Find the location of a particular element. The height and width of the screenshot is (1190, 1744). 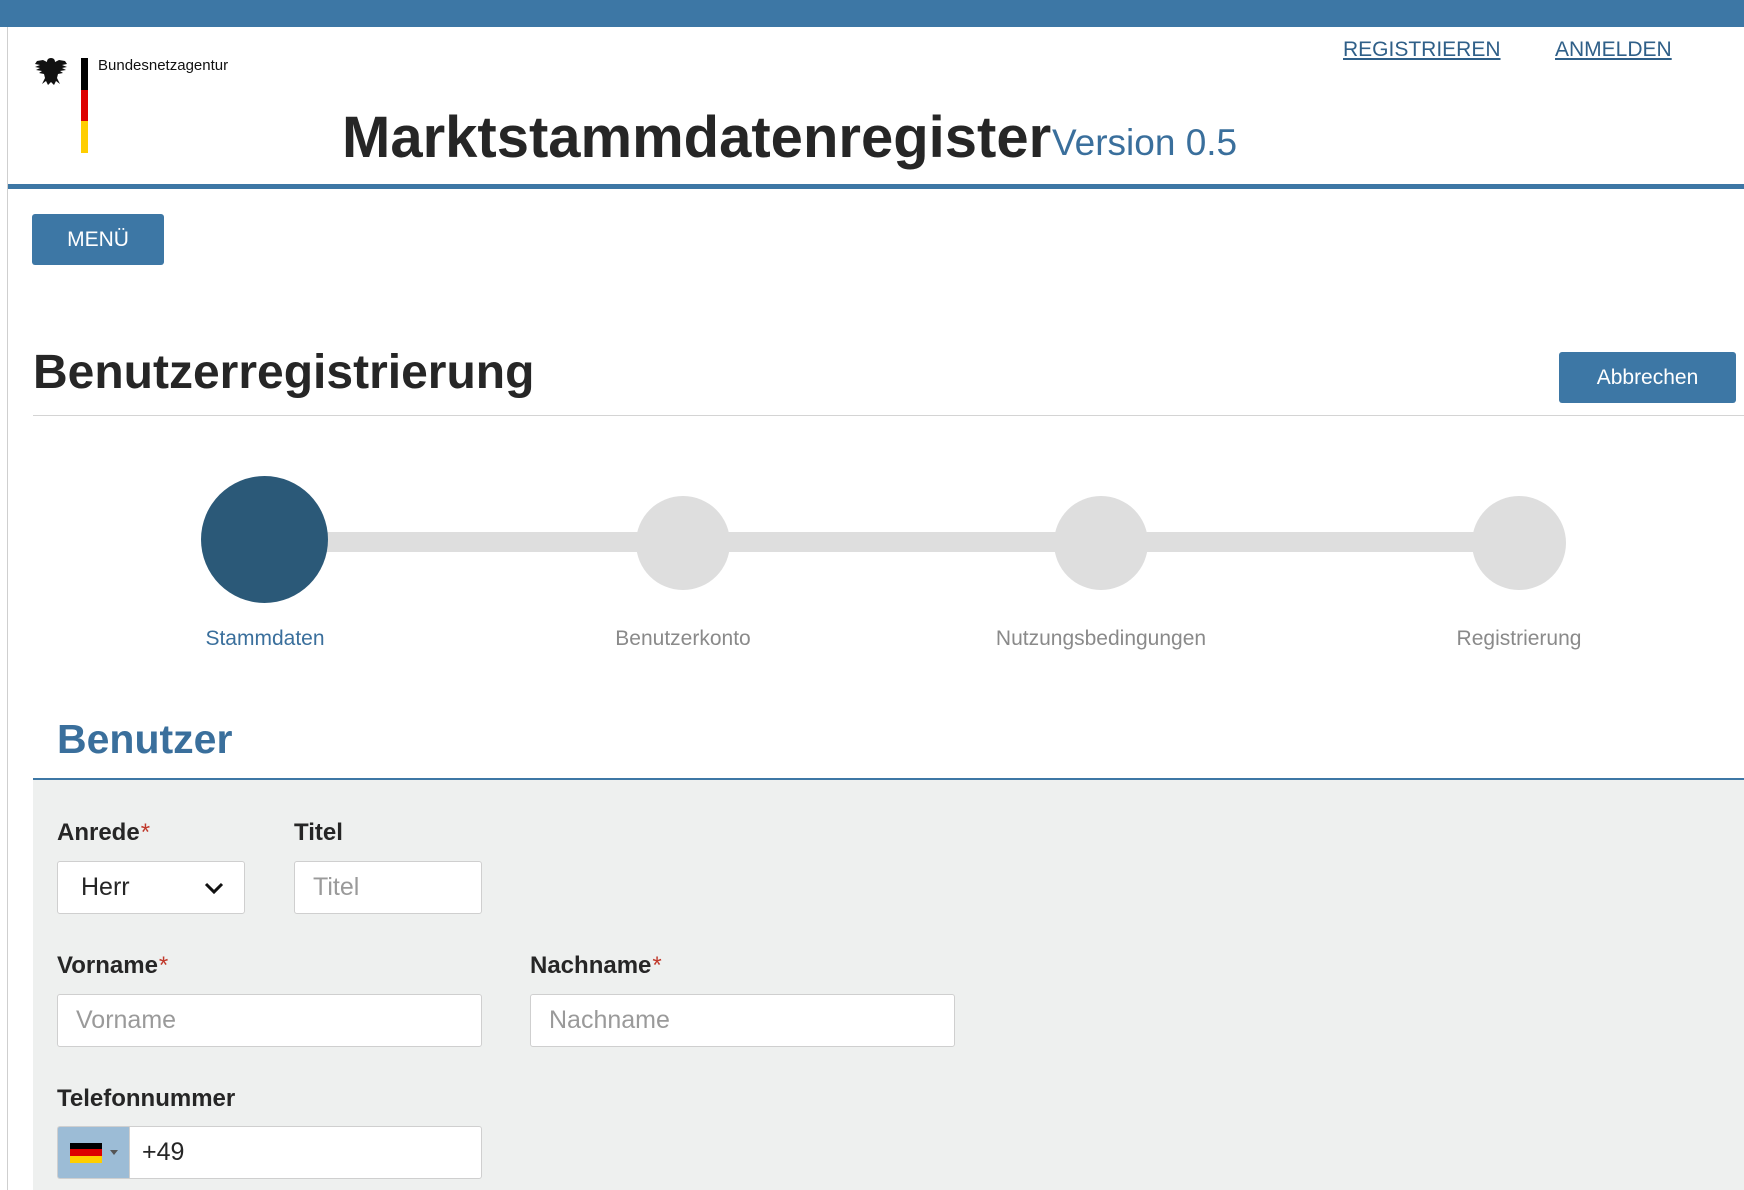

telefon-input is located at coordinates (305, 1152).